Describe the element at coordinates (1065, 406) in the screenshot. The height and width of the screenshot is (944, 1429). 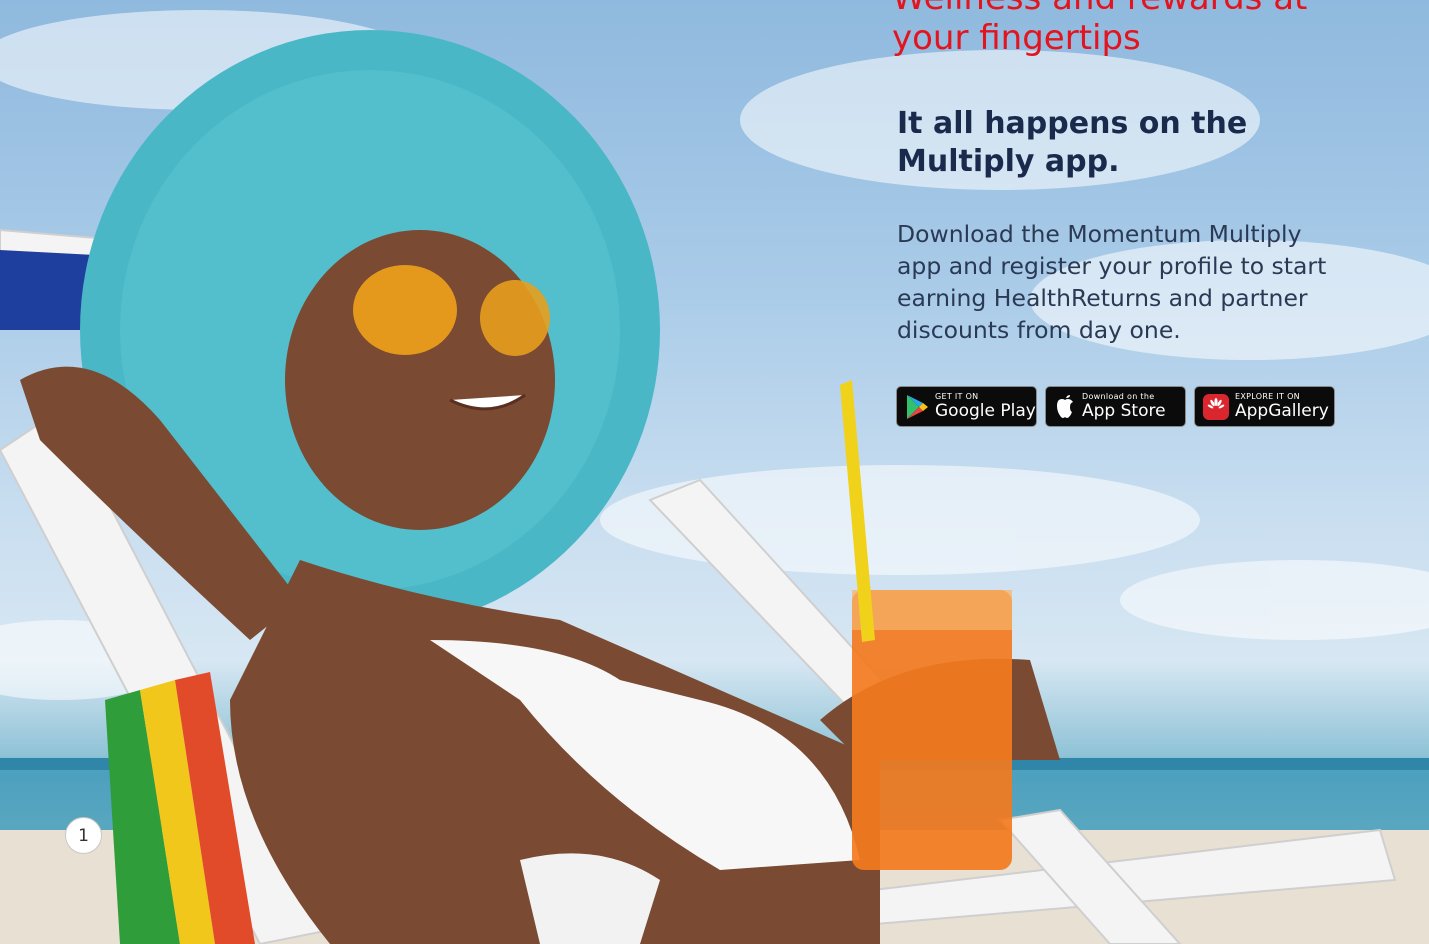
I see `apple-icon` at that location.